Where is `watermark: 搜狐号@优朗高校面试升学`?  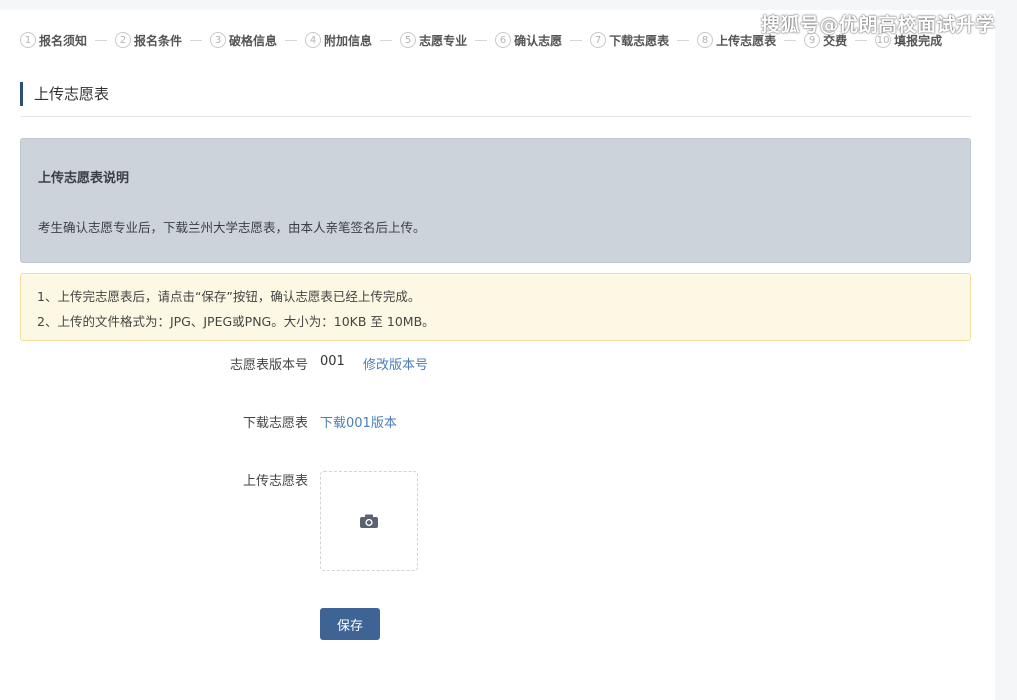
watermark: 搜狐号@优朗高校面试升学 is located at coordinates (877, 25).